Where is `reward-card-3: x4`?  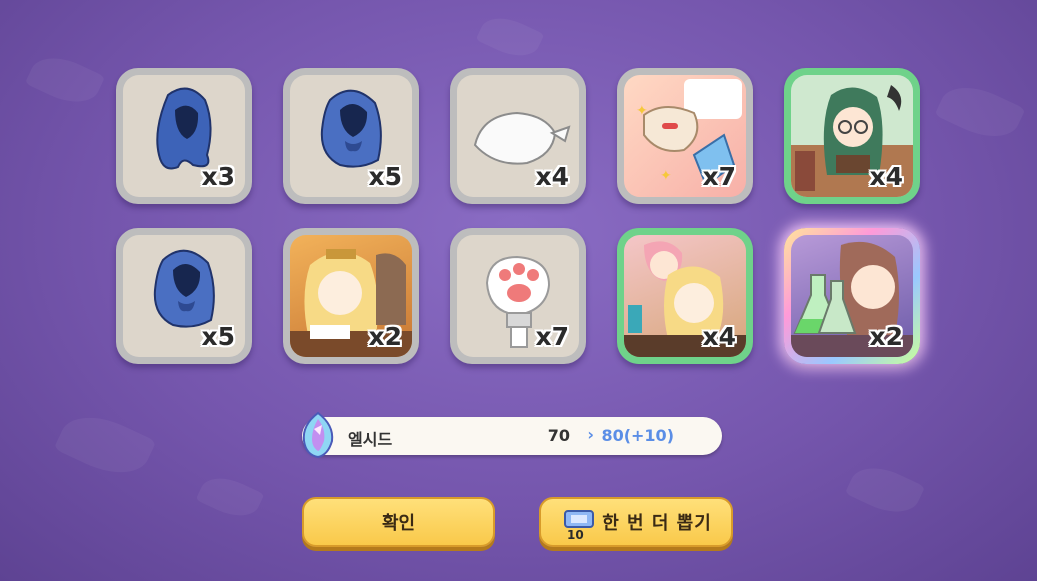
reward-card-3: x4 is located at coordinates (518, 136).